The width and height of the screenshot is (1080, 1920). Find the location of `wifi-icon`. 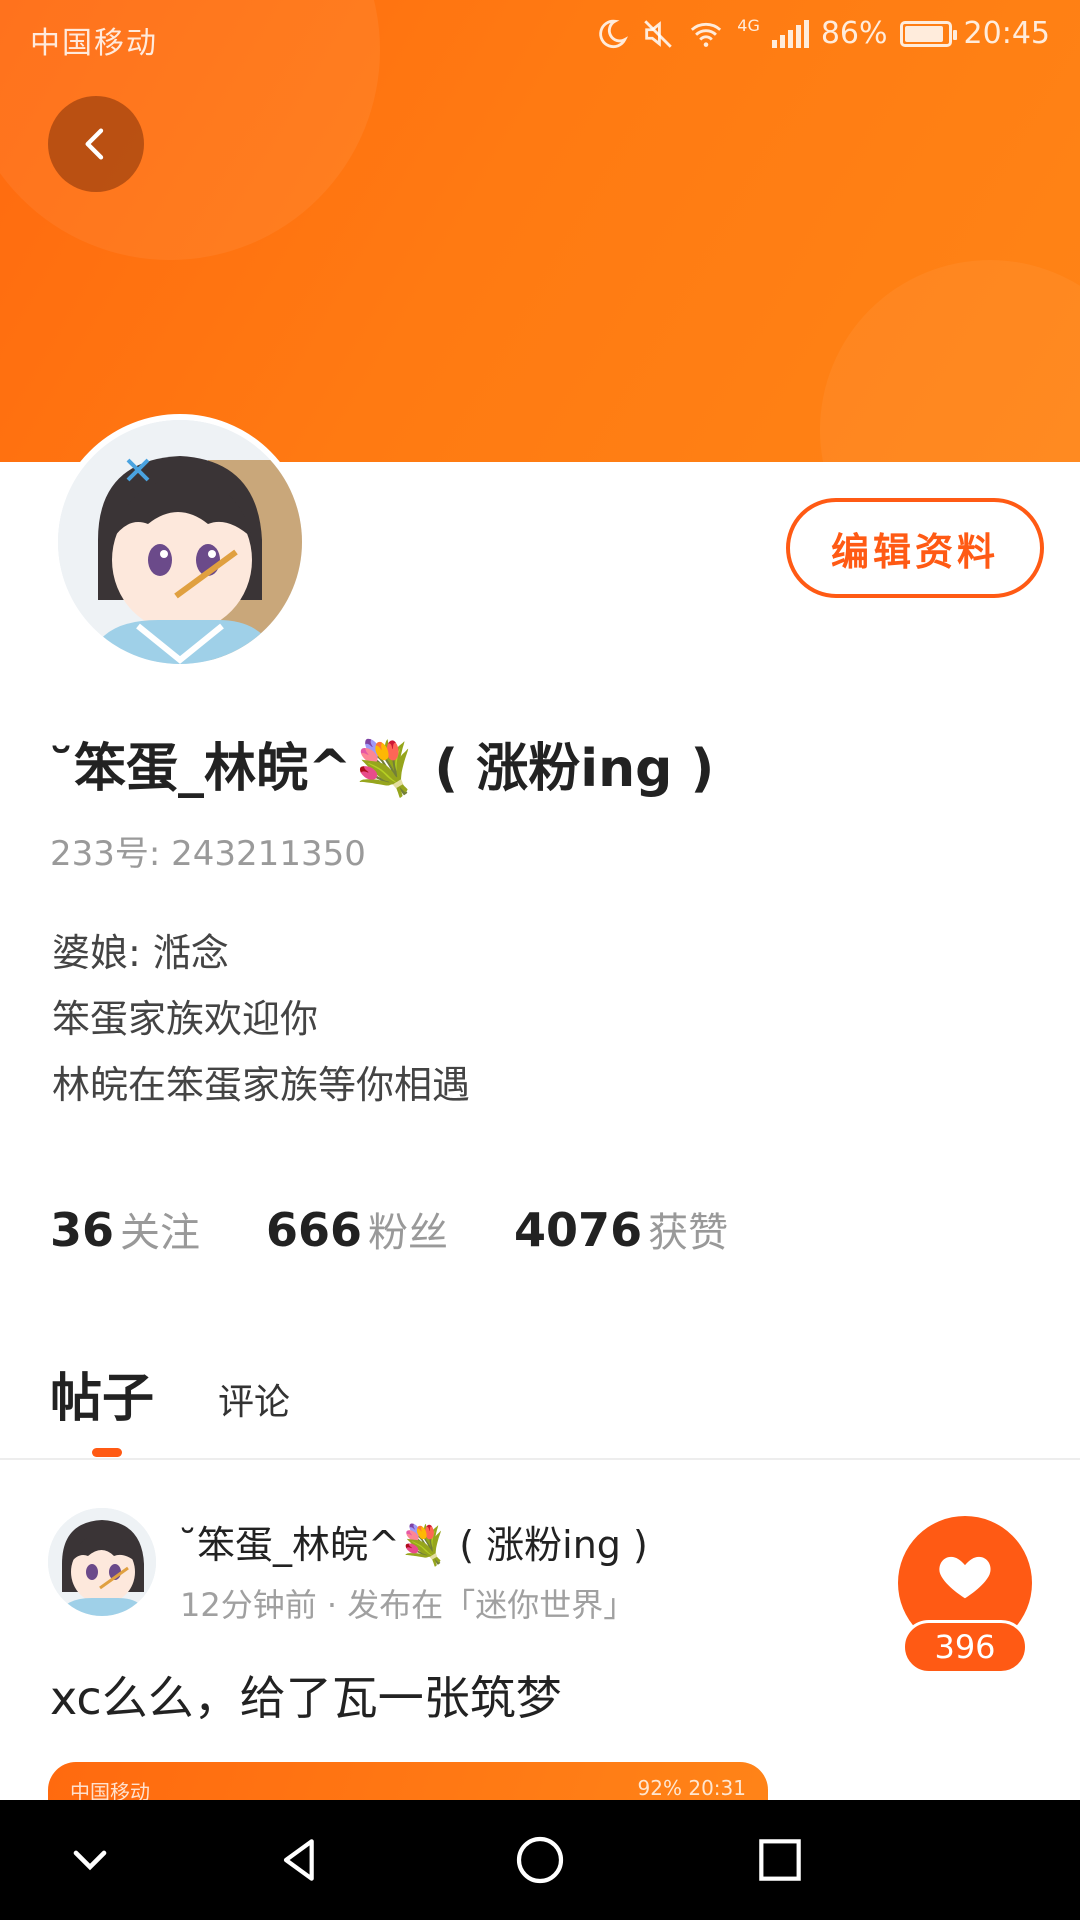

wifi-icon is located at coordinates (706, 34).